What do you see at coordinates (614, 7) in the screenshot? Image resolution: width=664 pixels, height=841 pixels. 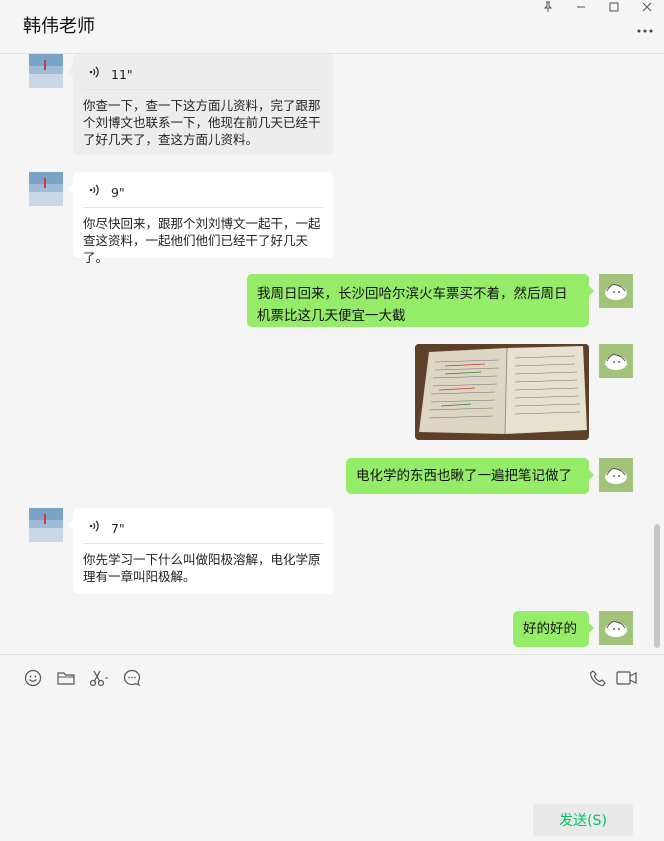 I see `maximize-icon` at bounding box center [614, 7].